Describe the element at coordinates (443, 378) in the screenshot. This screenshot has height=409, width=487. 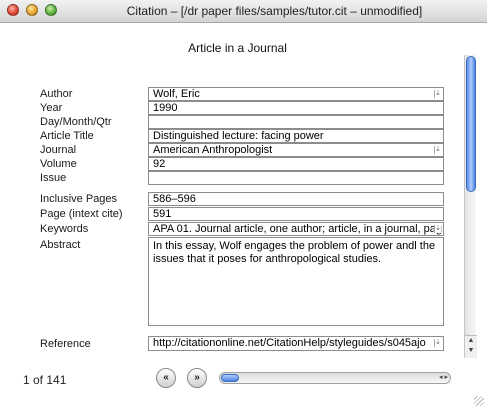
I see `slider-arrows-icon: ◂ ▸` at that location.